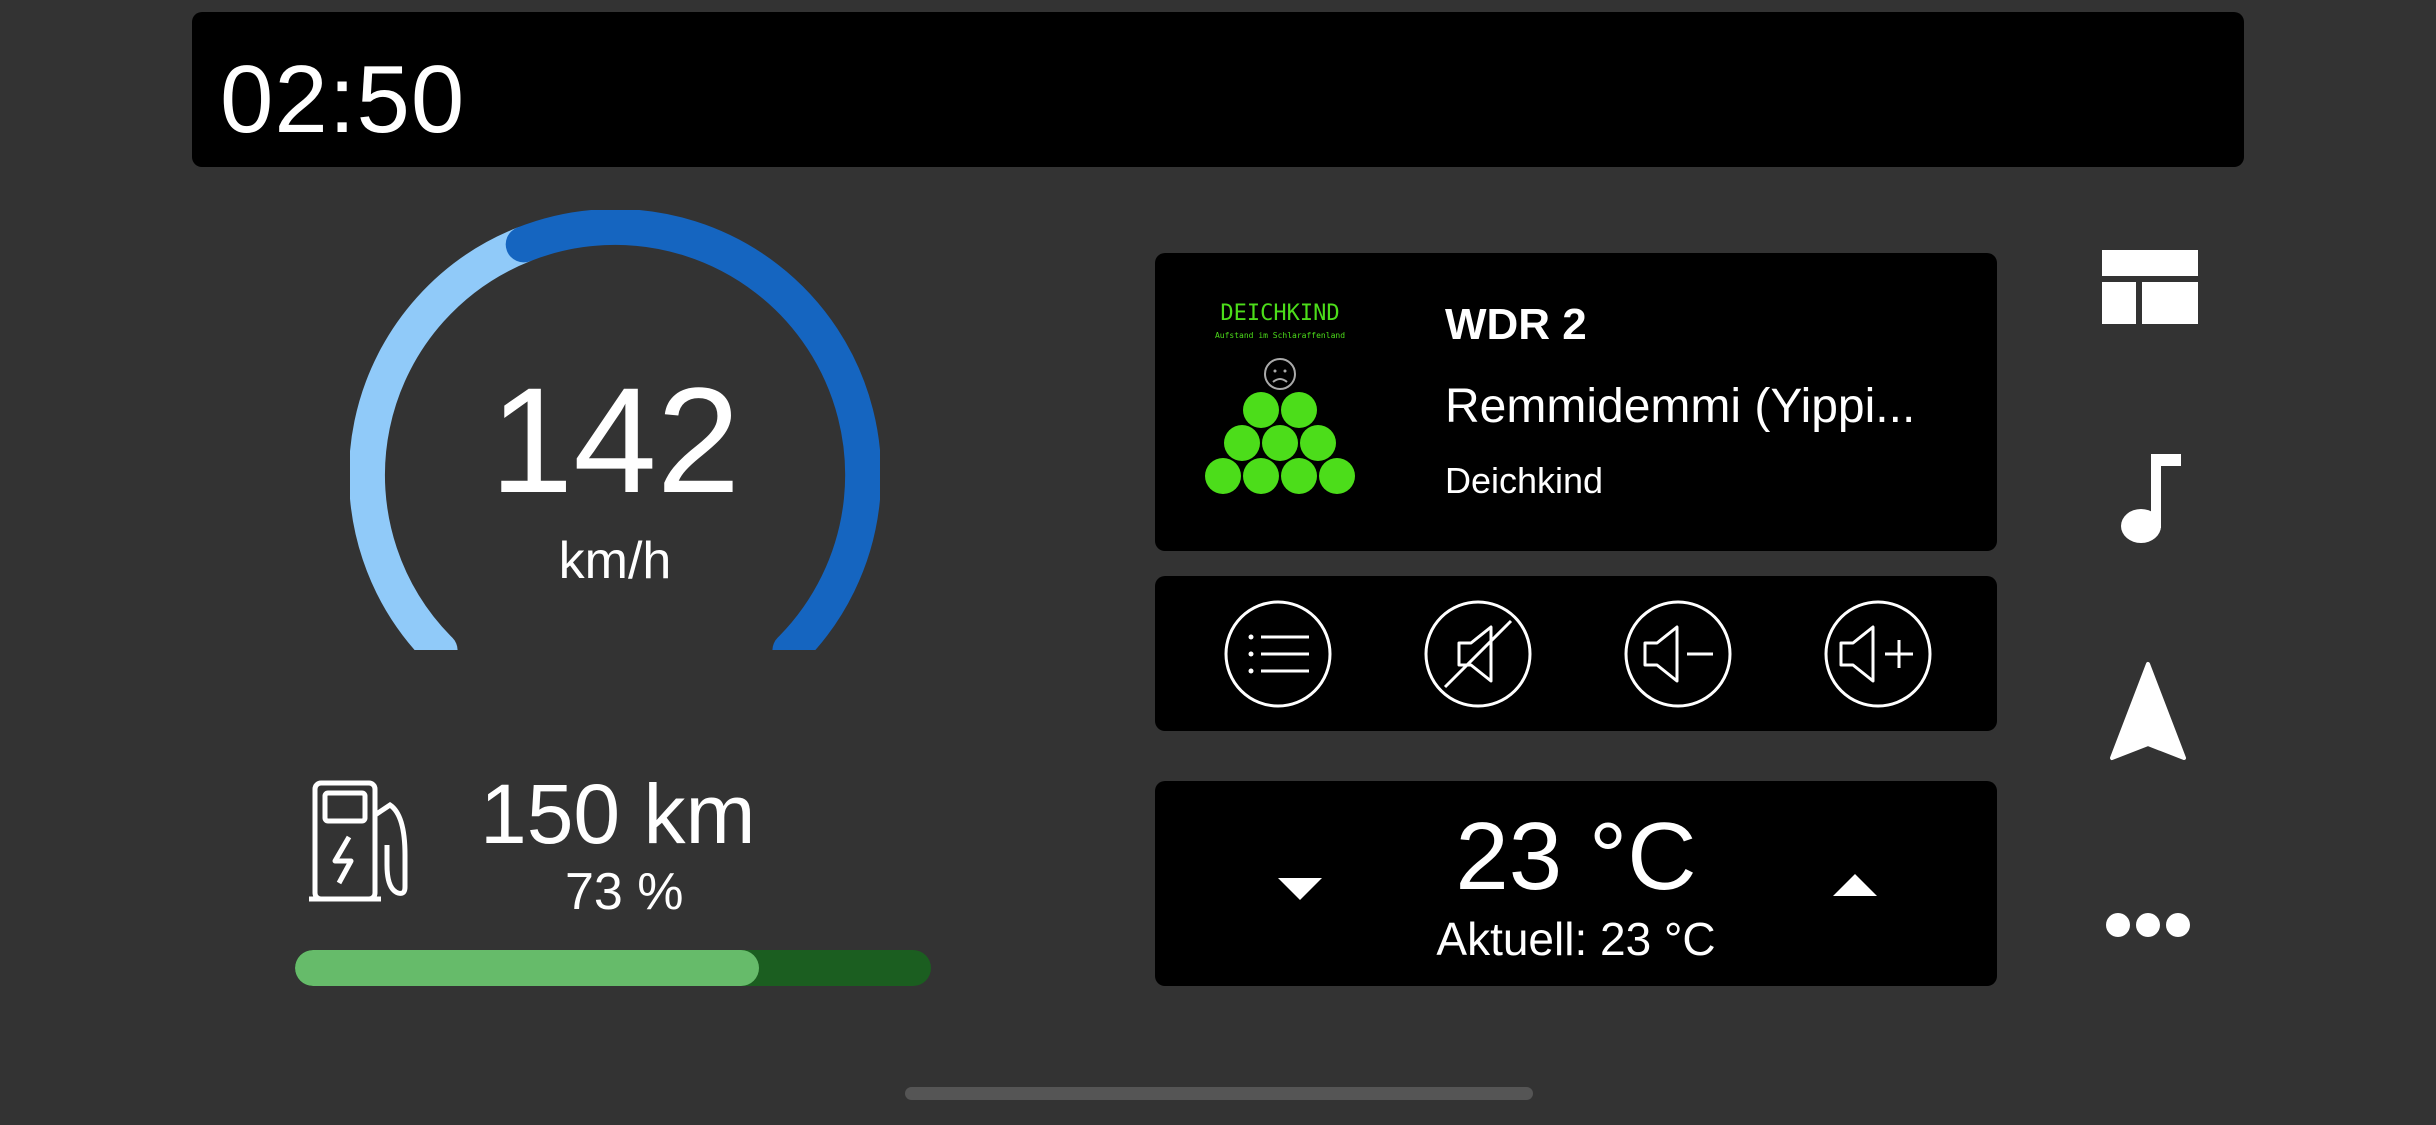  I want to click on climate-panel: 23 °C Aktuell: 23 °C, so click(1576, 883).